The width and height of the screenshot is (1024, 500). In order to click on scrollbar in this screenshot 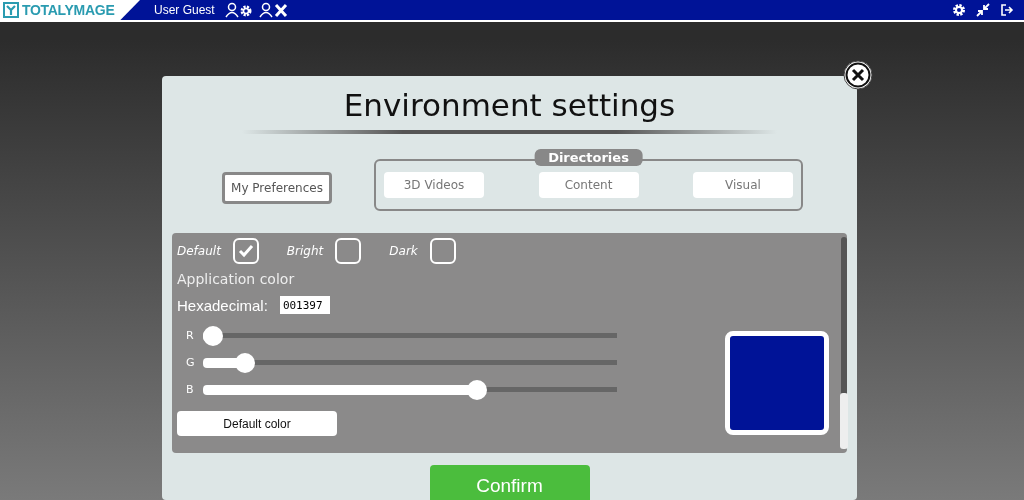, I will do `click(844, 343)`.